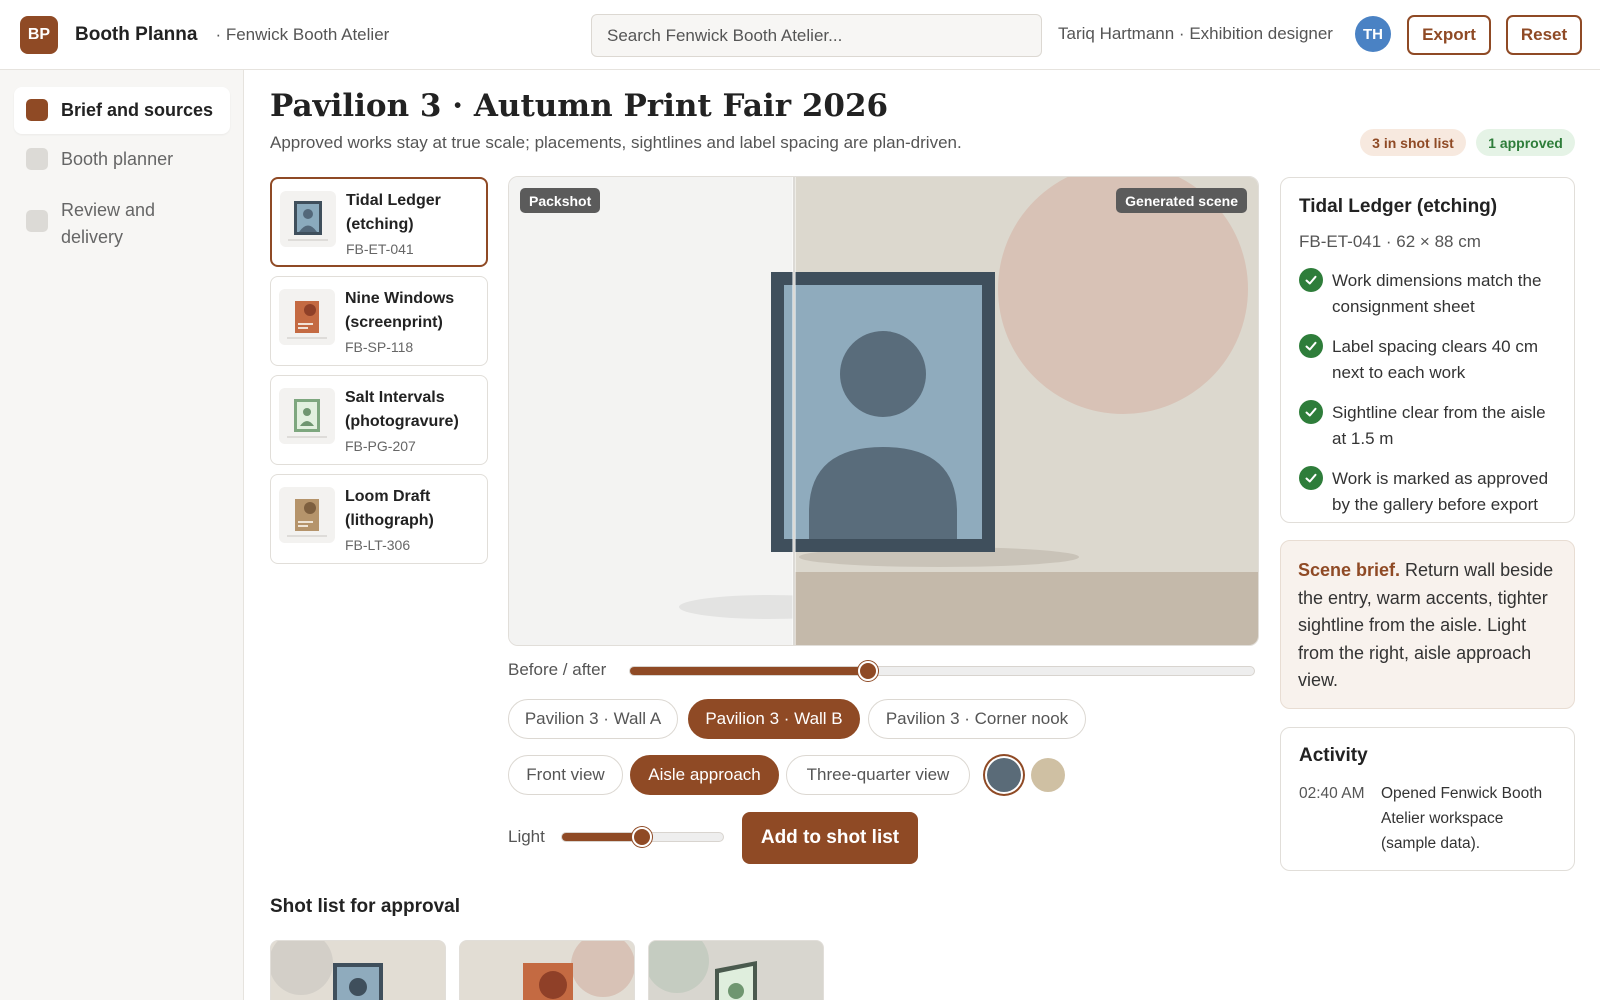 This screenshot has height=1000, width=1600. I want to click on shot-list-title: Shot list for approval, so click(365, 906).